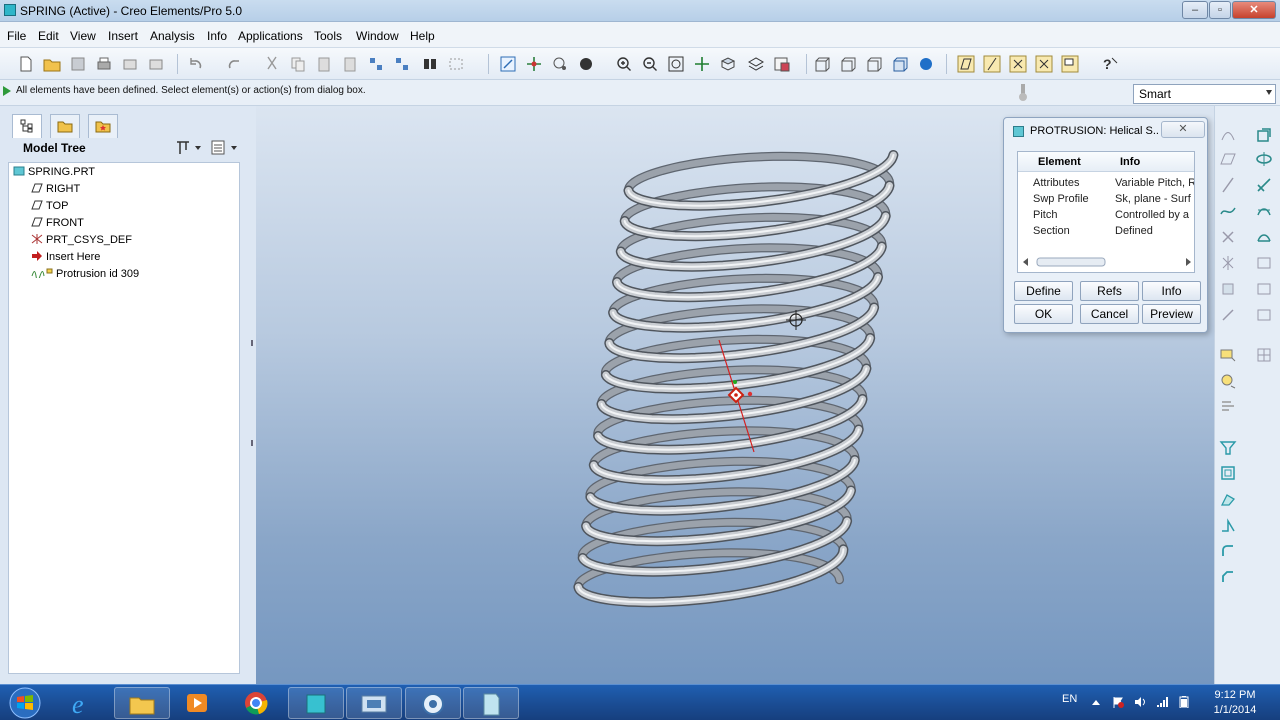 The width and height of the screenshot is (1280, 720). What do you see at coordinates (900, 64) in the screenshot?
I see `shading-icon` at bounding box center [900, 64].